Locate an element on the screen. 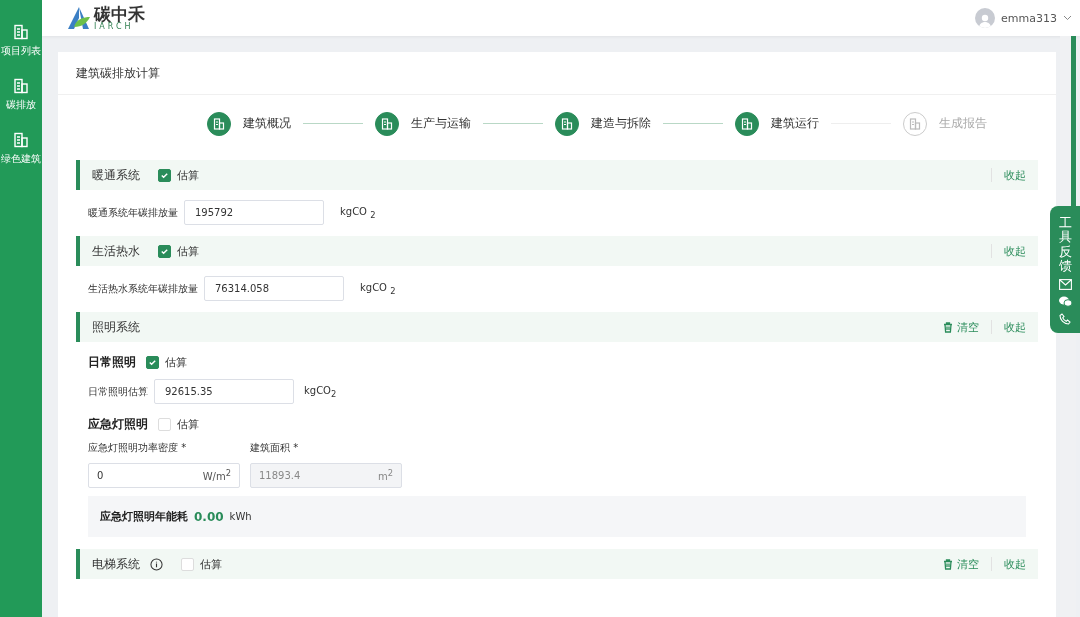 The width and height of the screenshot is (1080, 617). input-field: 0 W/m$^{2}$ is located at coordinates (164, 475).